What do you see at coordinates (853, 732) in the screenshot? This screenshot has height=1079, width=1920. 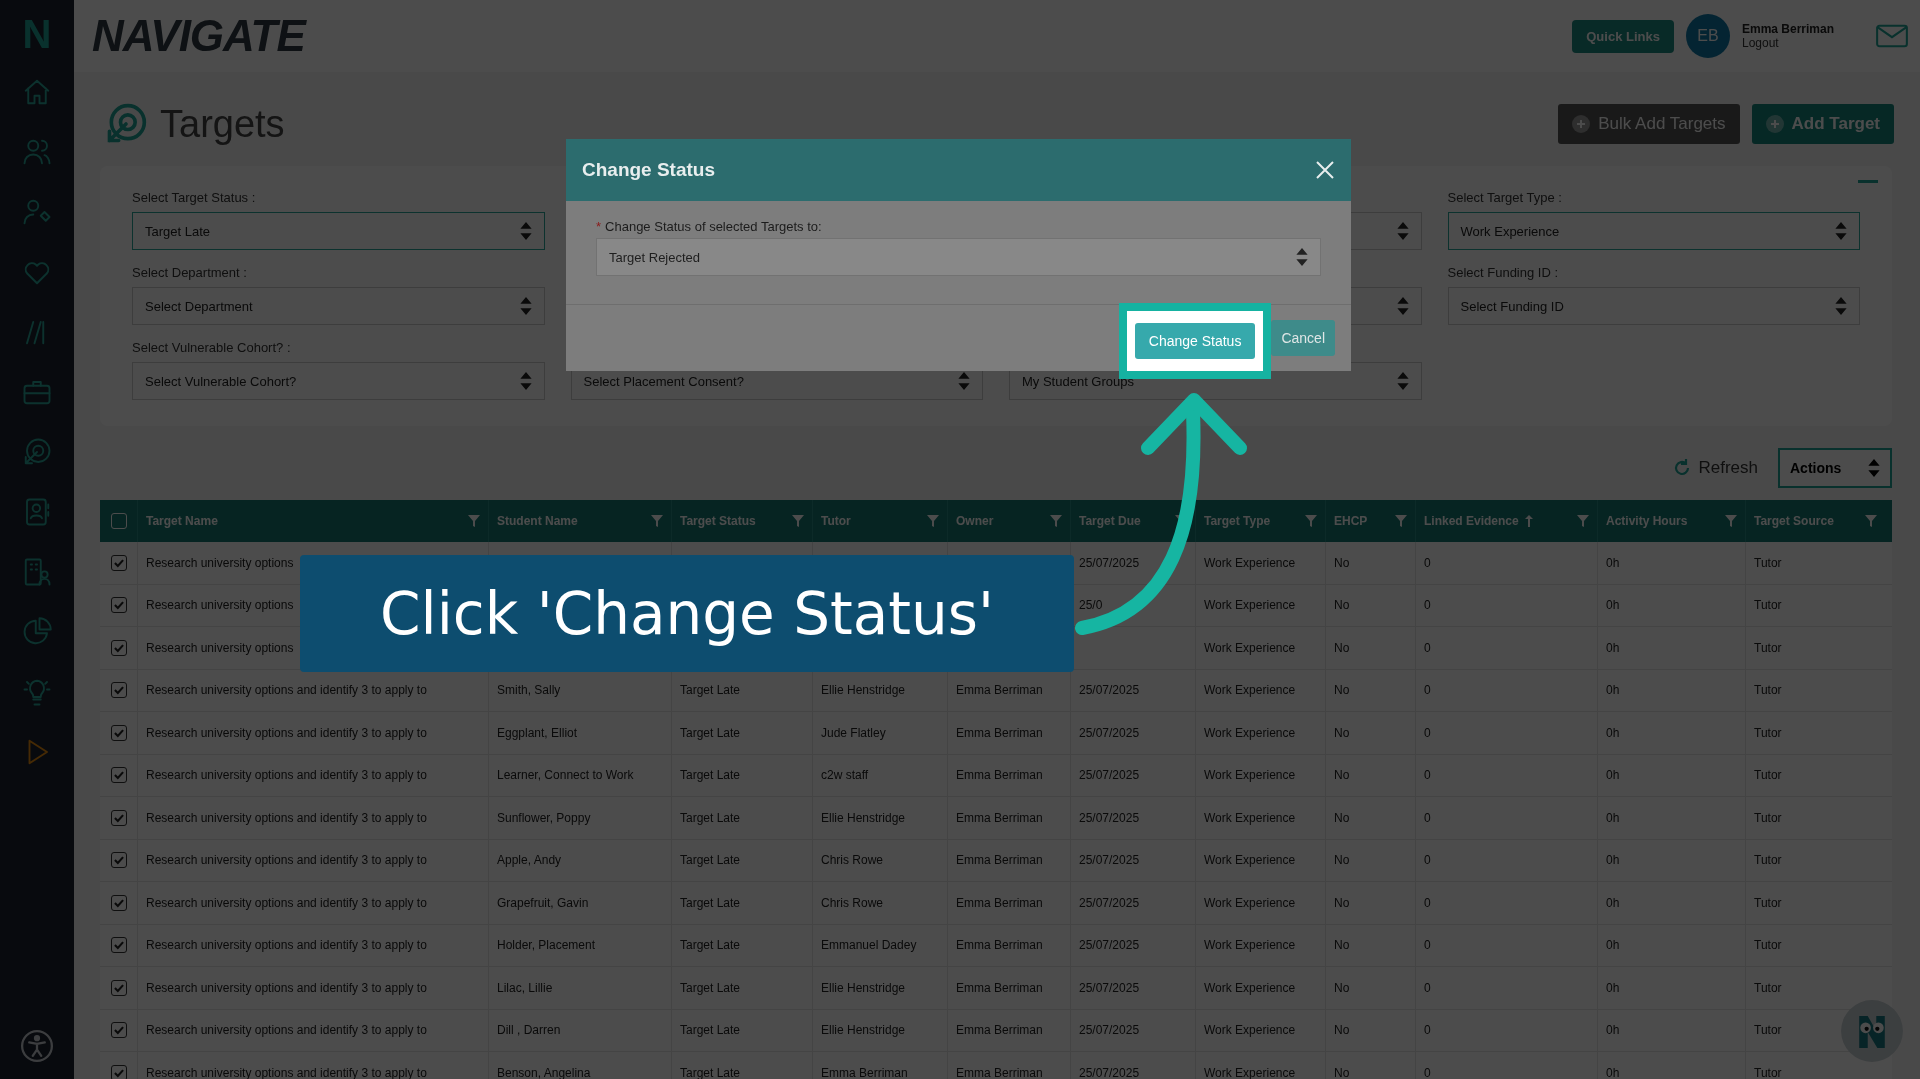 I see `table-cell: Jude Flatley` at bounding box center [853, 732].